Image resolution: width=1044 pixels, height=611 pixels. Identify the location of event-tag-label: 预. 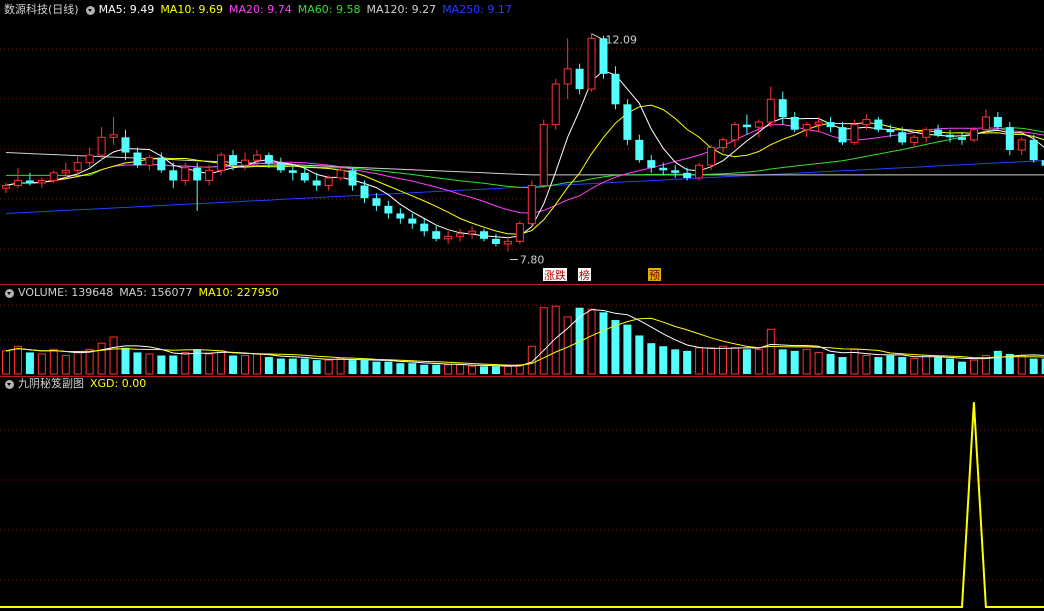
(654, 275).